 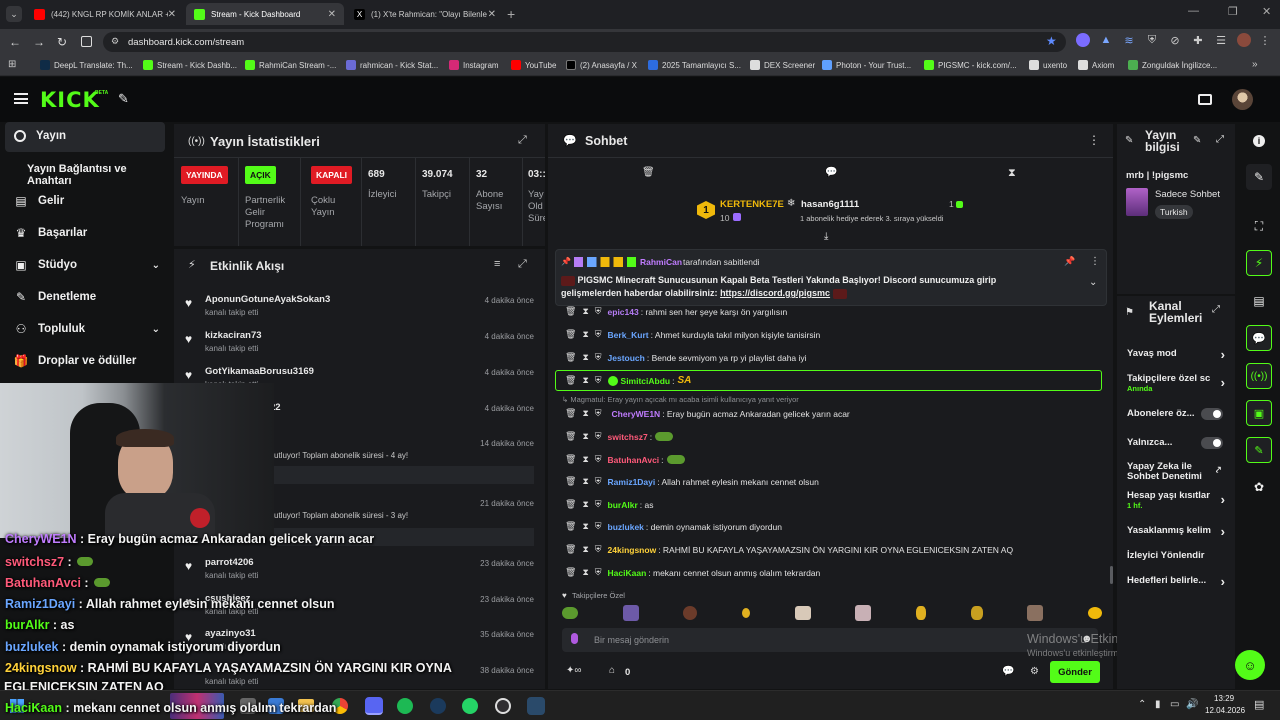 I want to click on chat-username: buzlukek, so click(x=626, y=527).